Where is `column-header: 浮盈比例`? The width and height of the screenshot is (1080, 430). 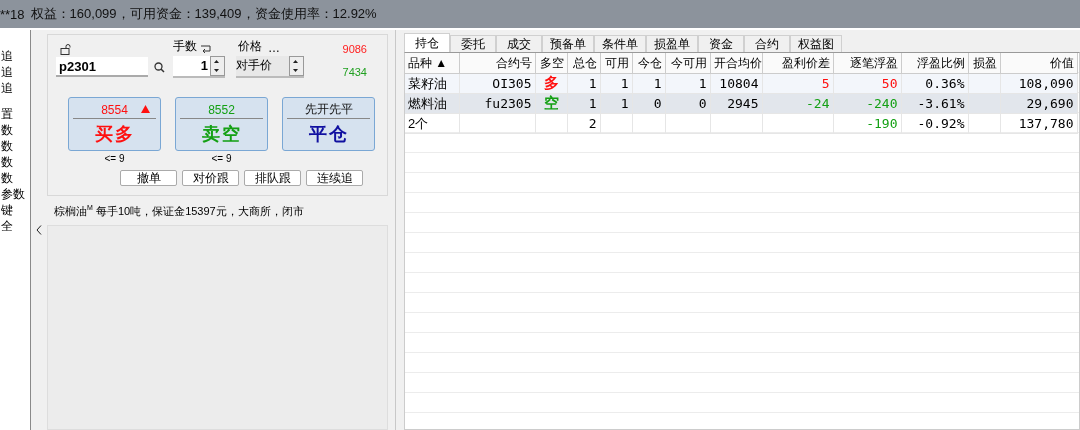
column-header: 浮盈比例 is located at coordinates (934, 63).